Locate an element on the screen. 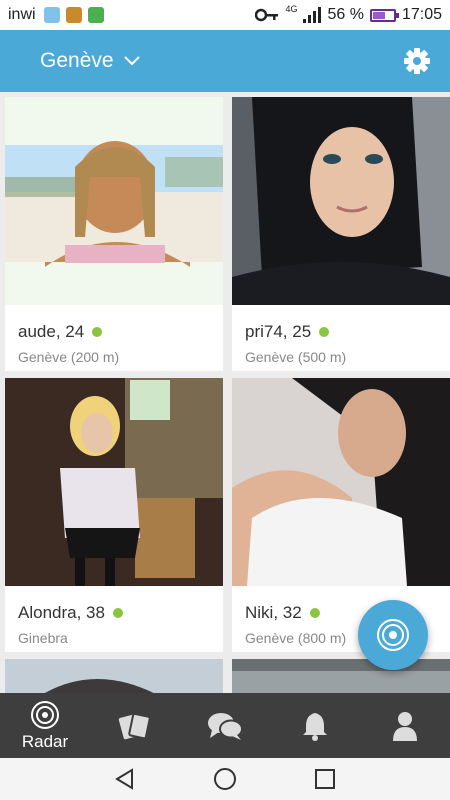 This screenshot has height=800, width=450. profile-name: Alondra, 38 is located at coordinates (70, 613).